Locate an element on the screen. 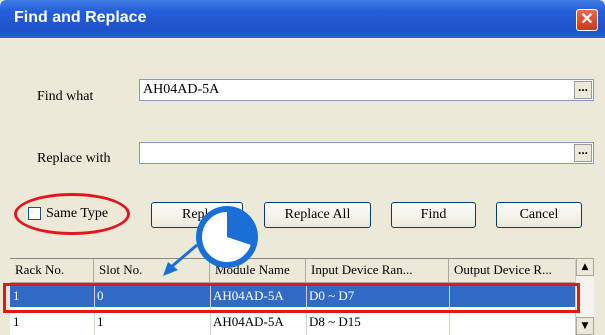  annotation-overlay is located at coordinates (210, 241).